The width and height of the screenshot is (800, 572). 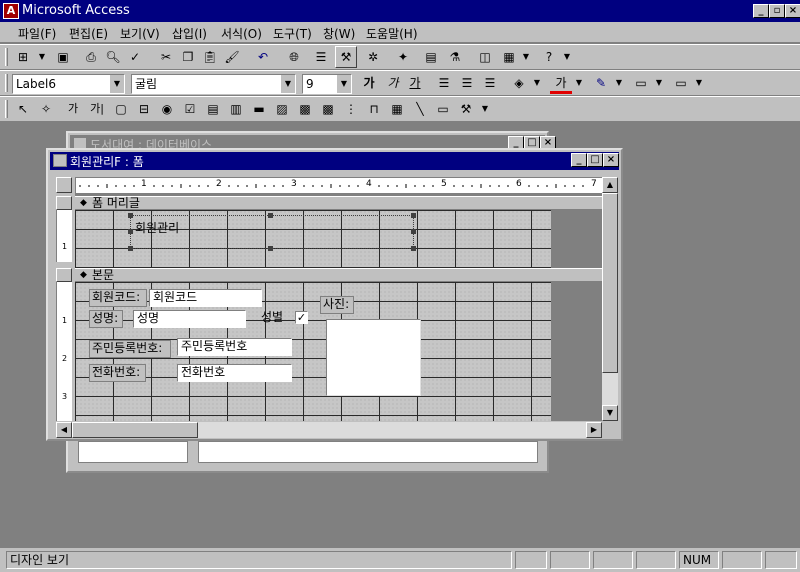 What do you see at coordinates (443, 109) in the screenshot?
I see `rectangle-tool-icon: ▭` at bounding box center [443, 109].